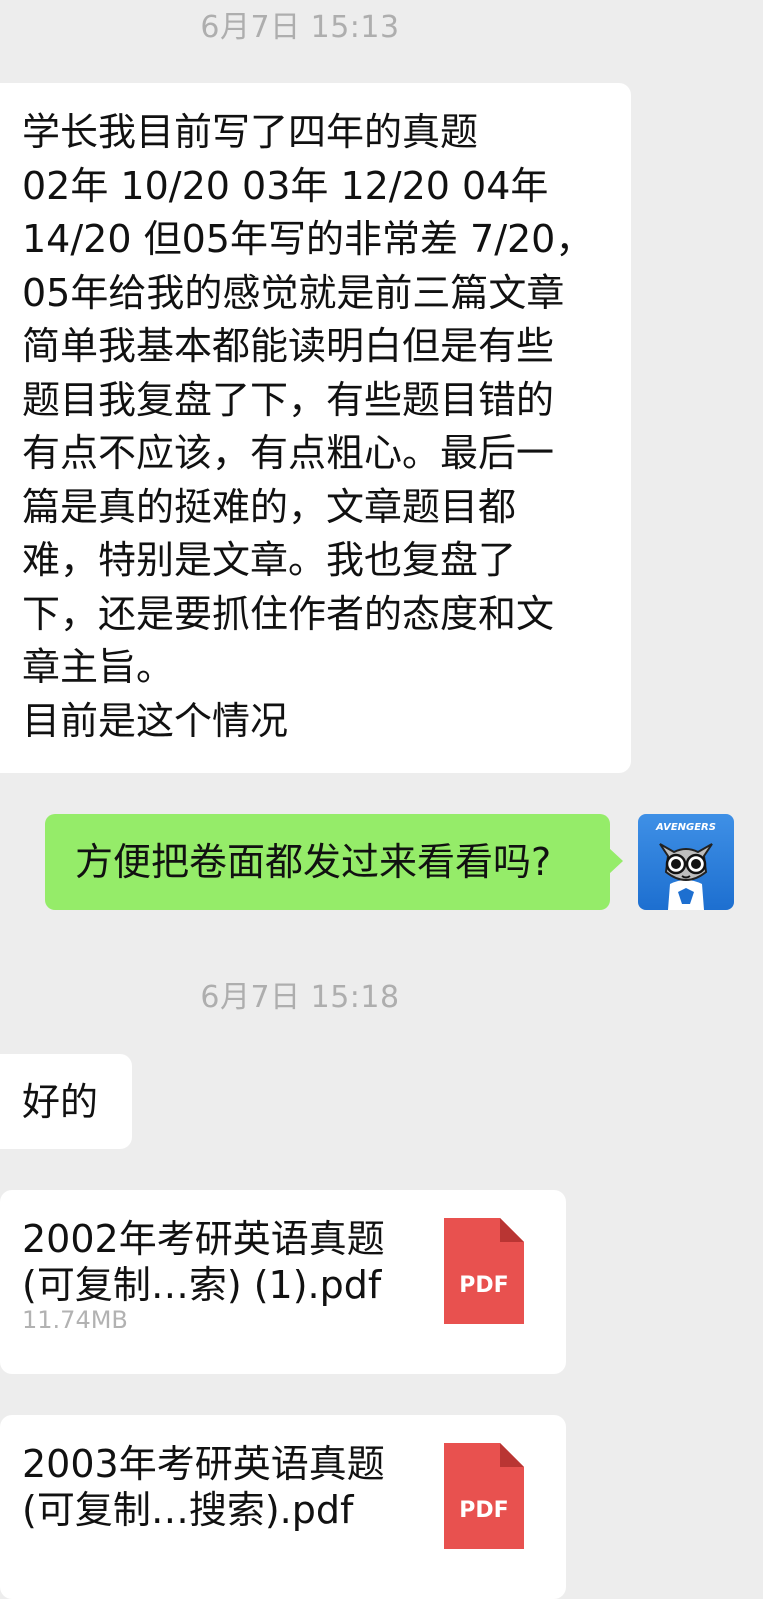 This screenshot has width=763, height=1599. I want to click on received-message-bubble: 好的, so click(66, 1101).